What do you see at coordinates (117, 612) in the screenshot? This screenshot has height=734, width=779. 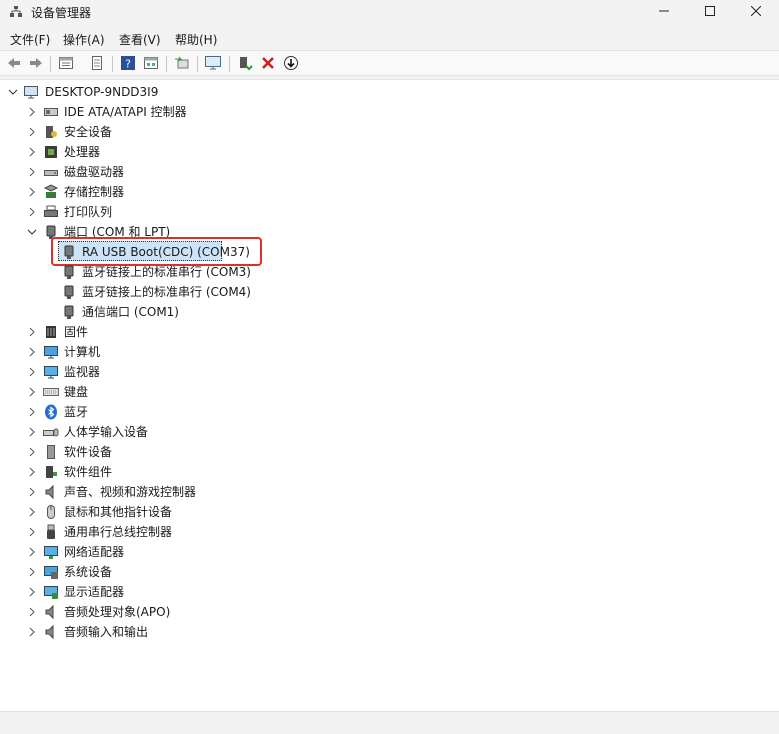 I see `category-label: 音频处理对象(APO)` at bounding box center [117, 612].